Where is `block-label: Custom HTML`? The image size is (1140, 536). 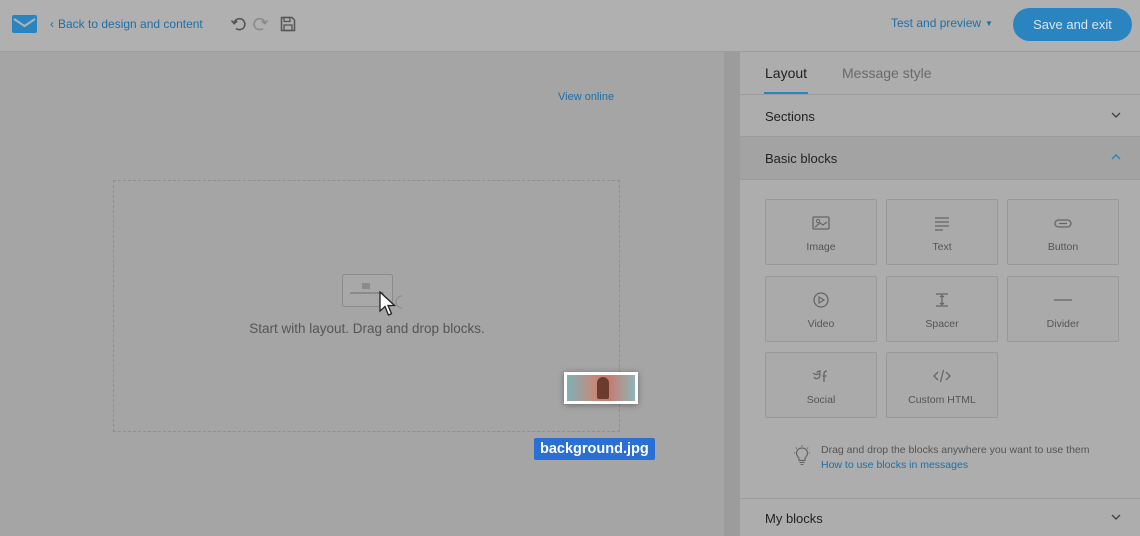
block-label: Custom HTML is located at coordinates (942, 400).